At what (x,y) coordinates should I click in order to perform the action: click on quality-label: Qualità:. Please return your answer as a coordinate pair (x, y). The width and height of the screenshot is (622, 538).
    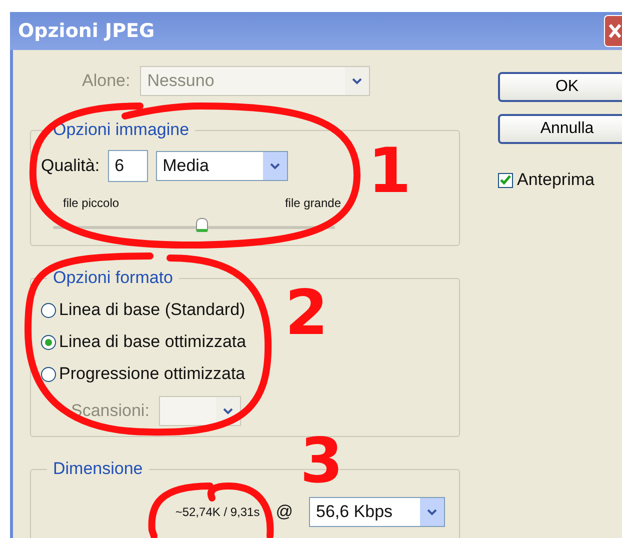
    Looking at the image, I should click on (70, 166).